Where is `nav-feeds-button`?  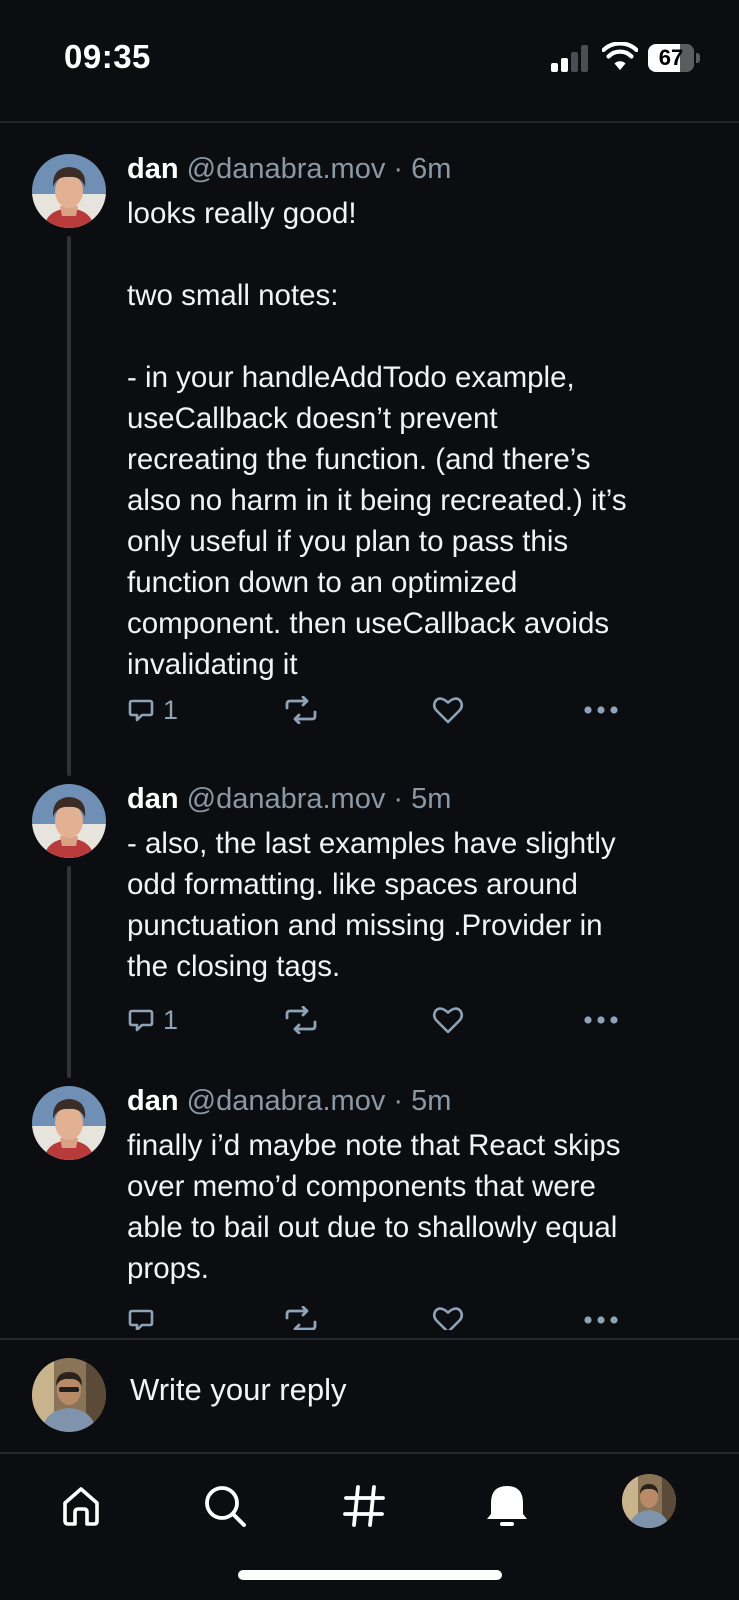 nav-feeds-button is located at coordinates (364, 1506).